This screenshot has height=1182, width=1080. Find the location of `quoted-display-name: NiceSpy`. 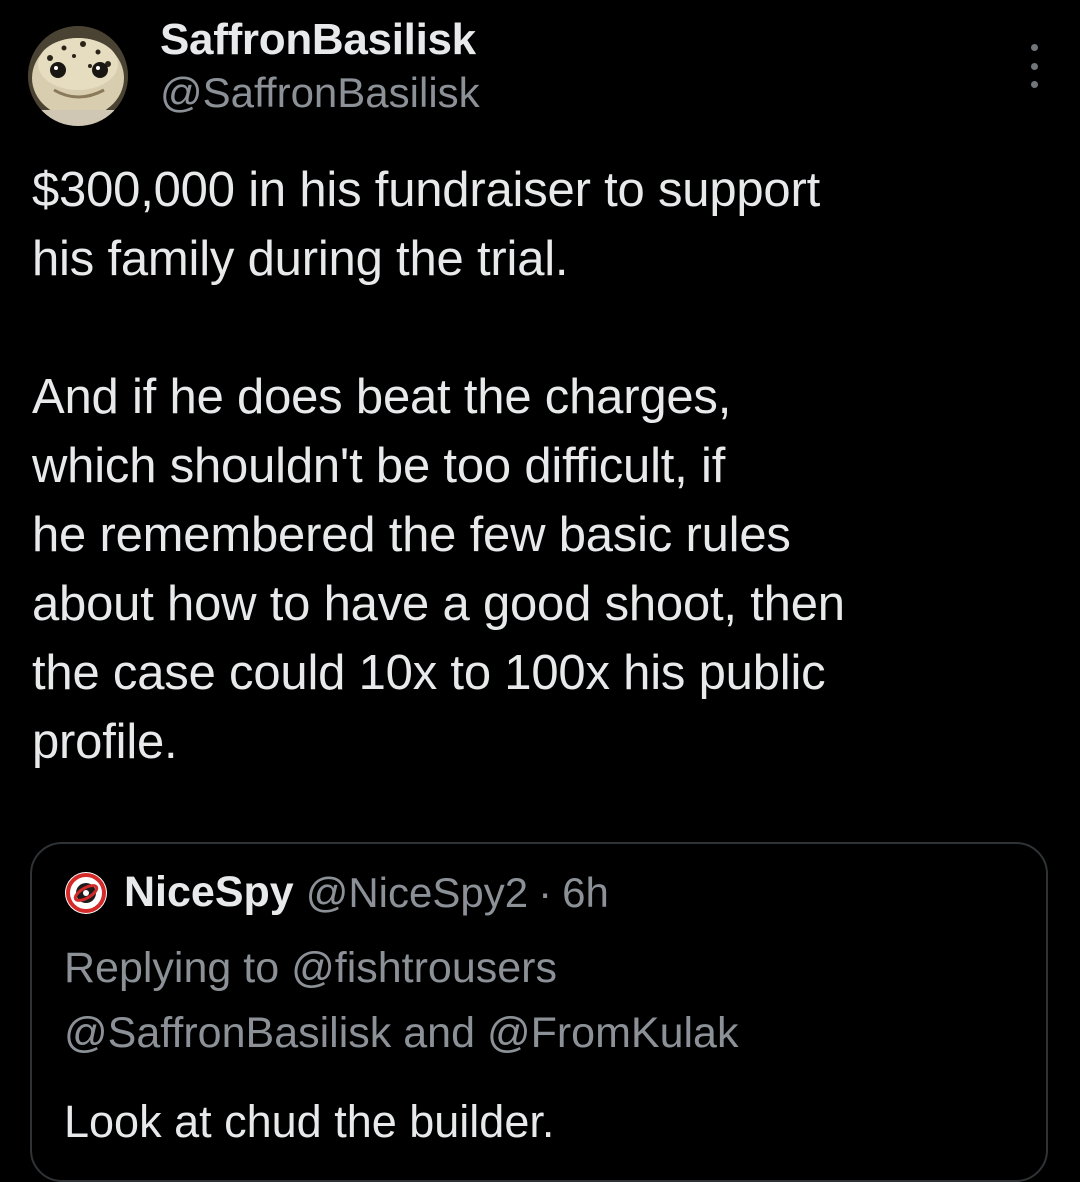

quoted-display-name: NiceSpy is located at coordinates (209, 892).